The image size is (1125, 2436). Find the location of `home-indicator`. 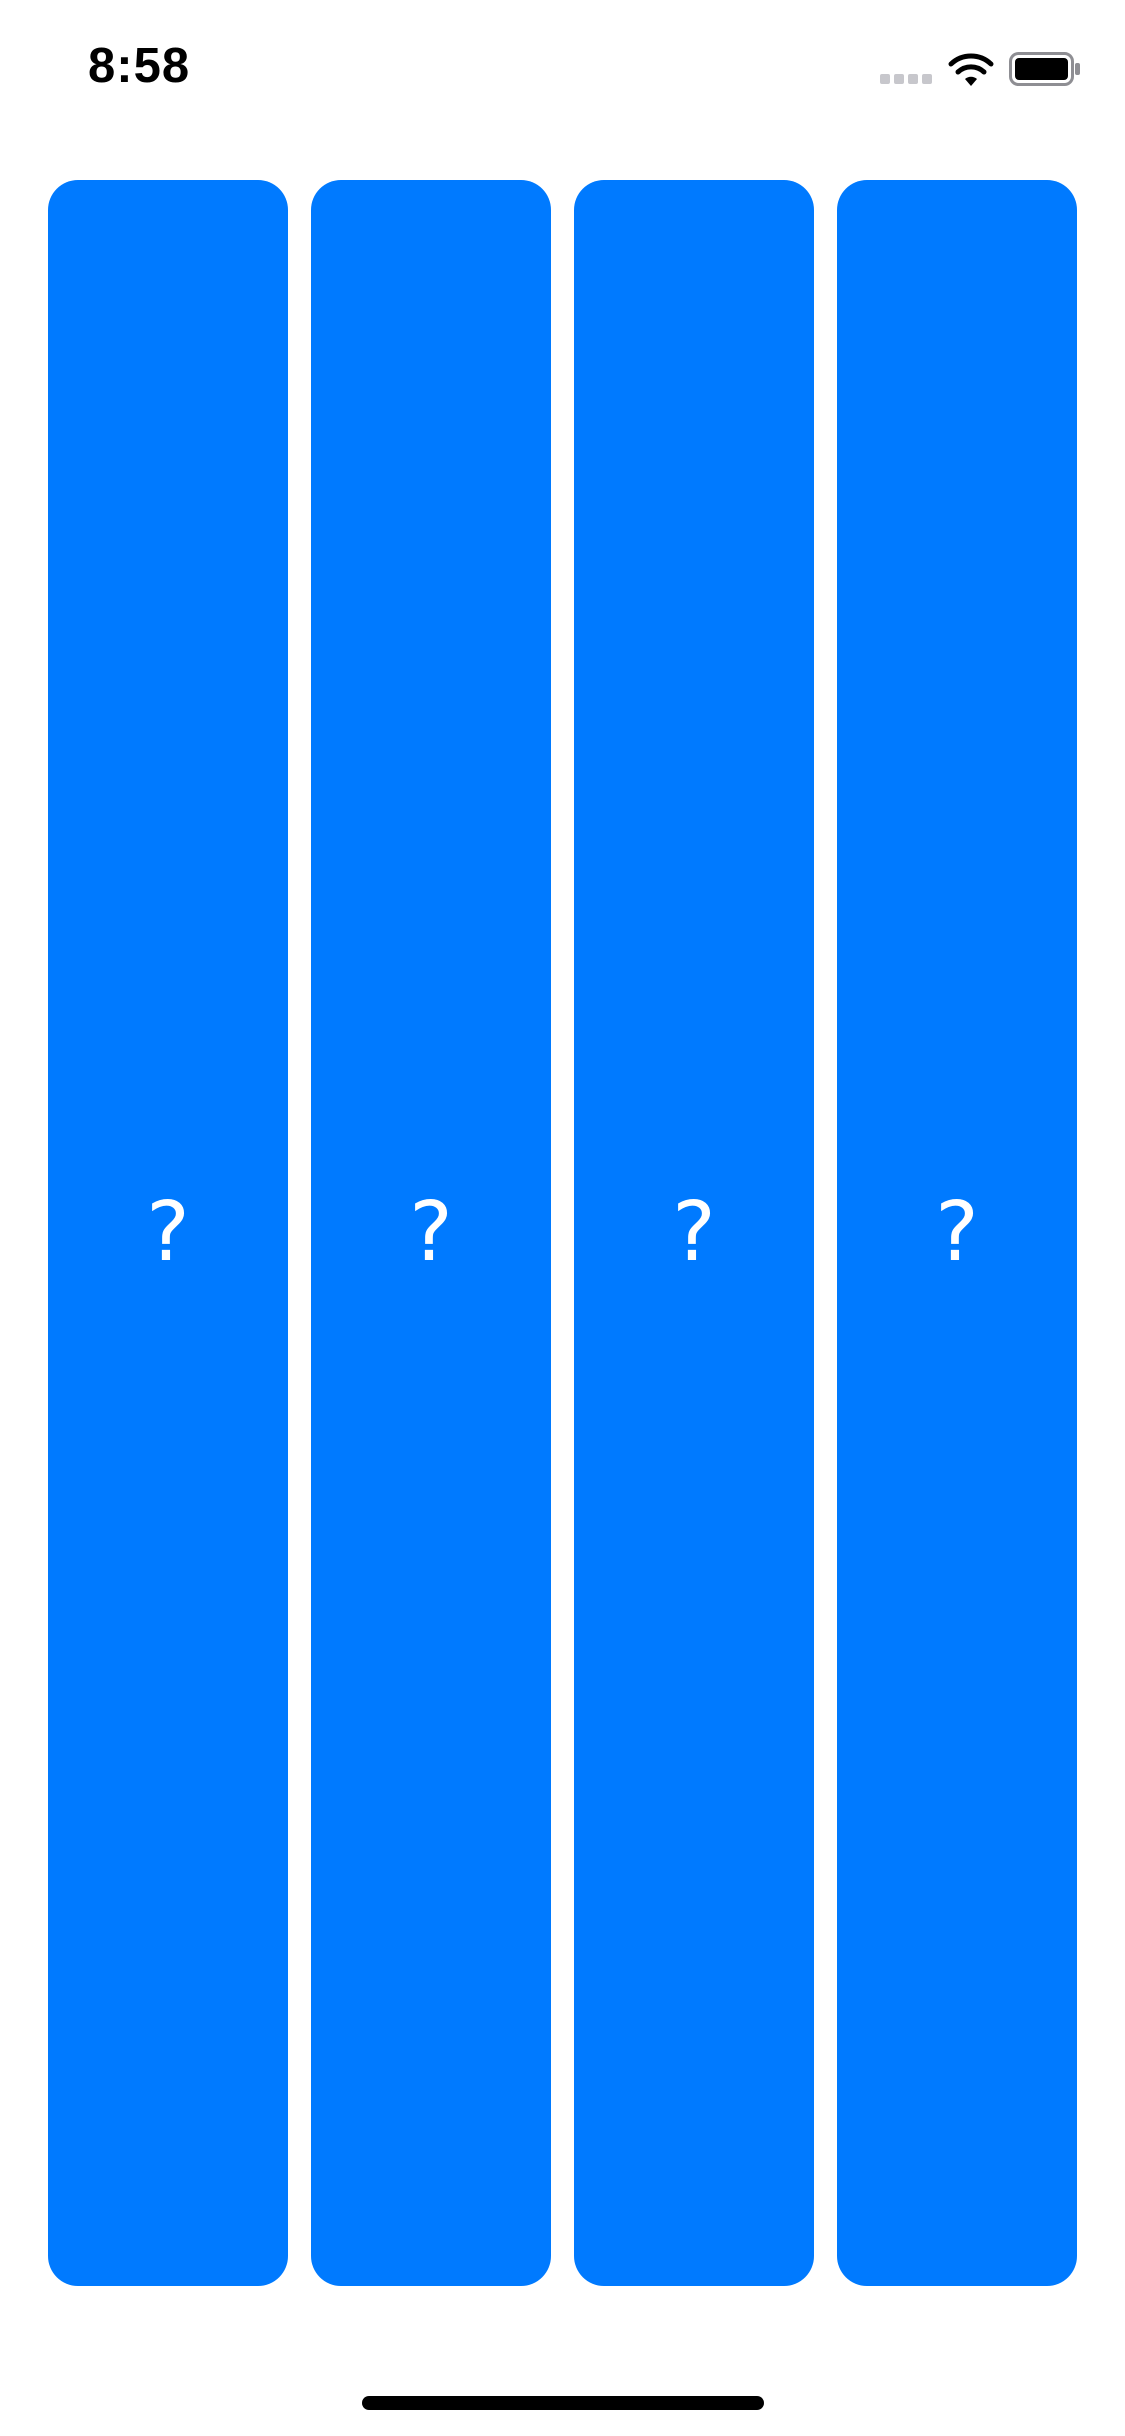

home-indicator is located at coordinates (563, 2403).